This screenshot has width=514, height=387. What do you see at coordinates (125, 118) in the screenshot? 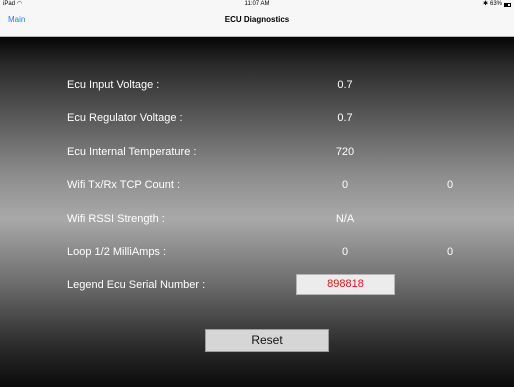
I see `row-label: Ecu Regulator Voltage :` at bounding box center [125, 118].